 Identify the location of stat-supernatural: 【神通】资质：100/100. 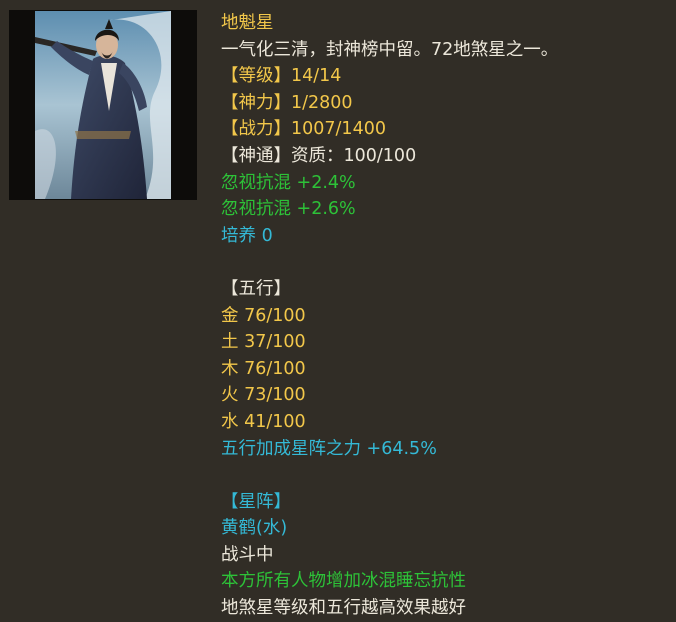
(446, 156).